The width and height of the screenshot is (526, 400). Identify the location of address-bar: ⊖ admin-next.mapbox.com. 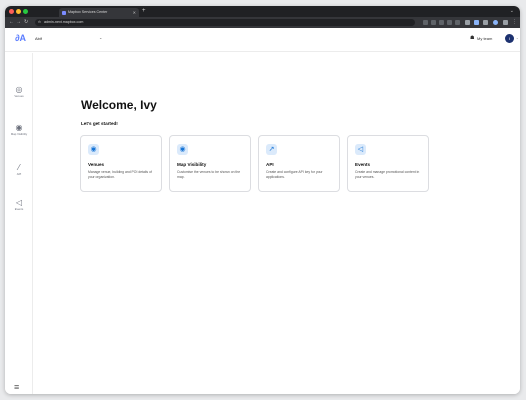
(225, 22).